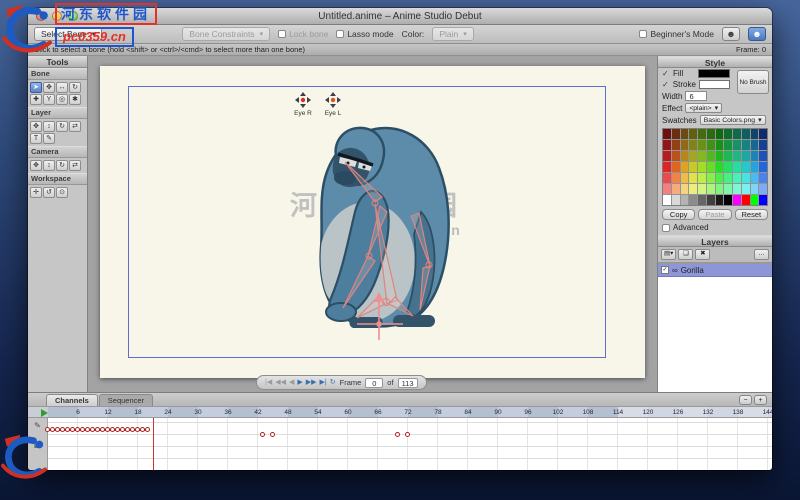 The height and width of the screenshot is (500, 800). What do you see at coordinates (282, 34) in the screenshot?
I see `lock-bone-checkbox-box` at bounding box center [282, 34].